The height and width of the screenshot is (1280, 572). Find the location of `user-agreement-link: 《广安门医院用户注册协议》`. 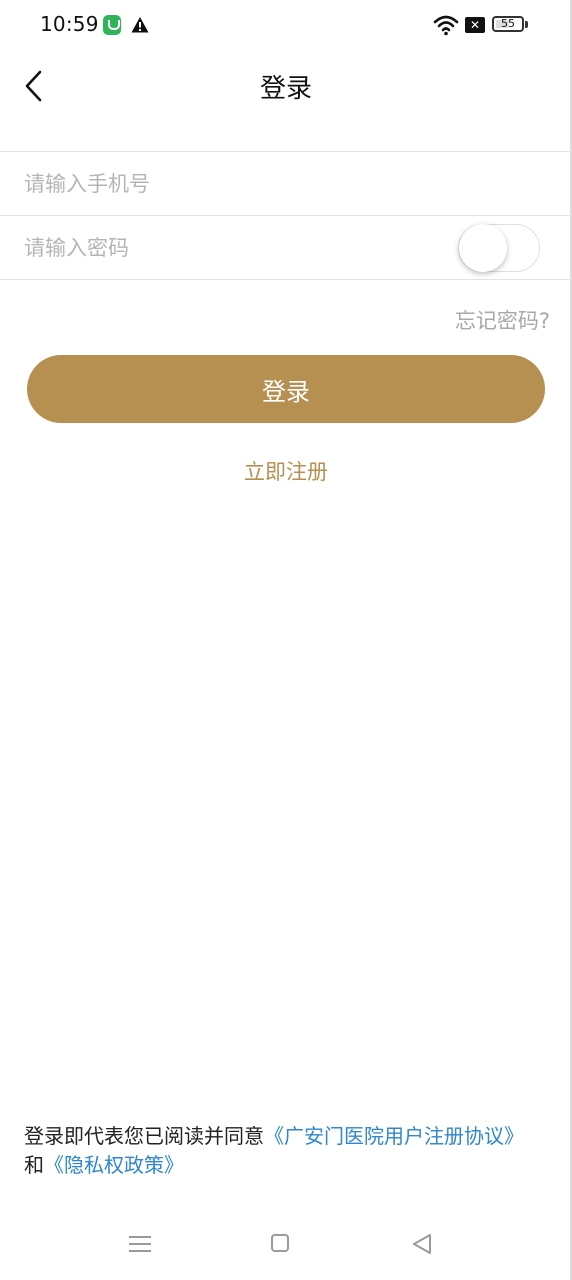

user-agreement-link: 《广安门医院用户注册协议》 is located at coordinates (394, 1136).